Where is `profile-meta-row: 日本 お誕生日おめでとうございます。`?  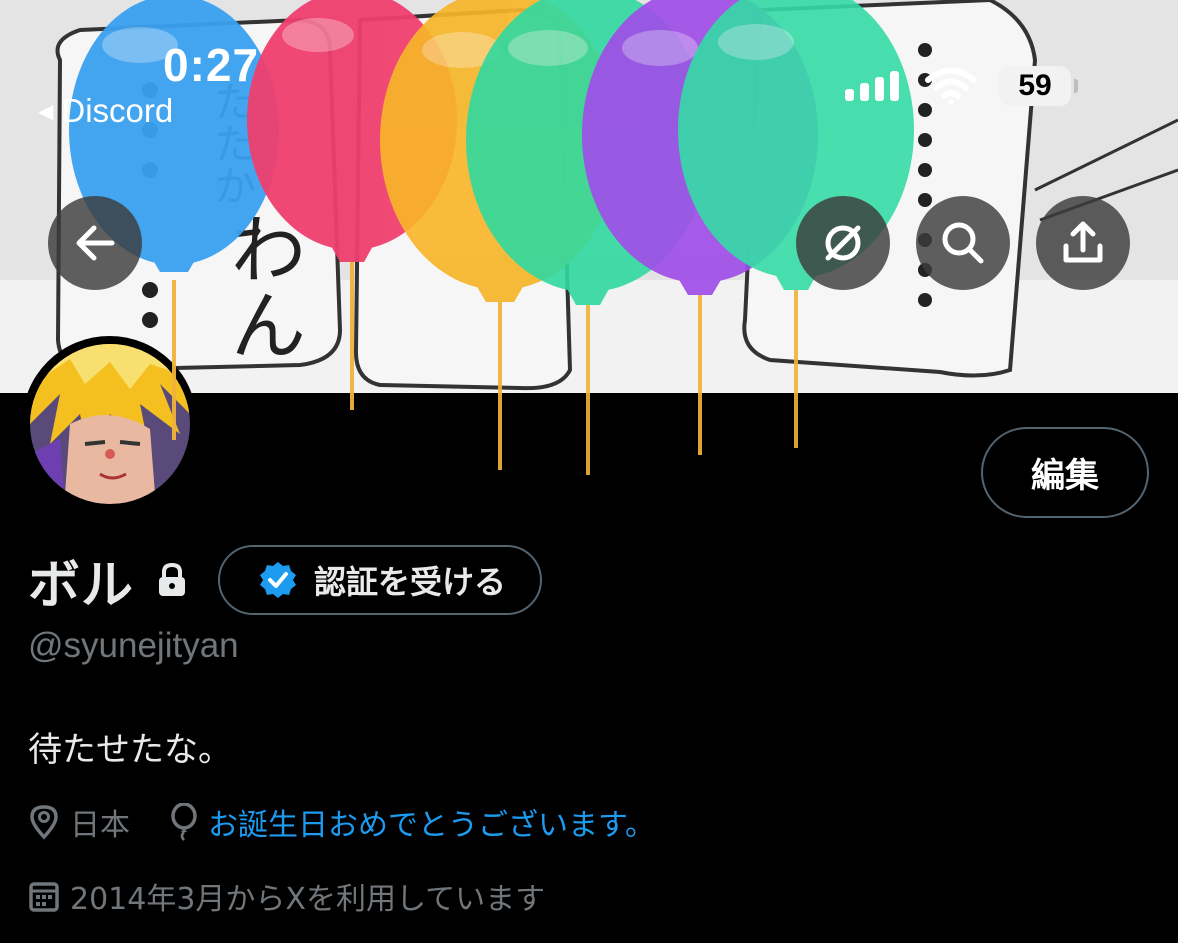 profile-meta-row: 日本 お誕生日おめでとうございます。 is located at coordinates (341, 822).